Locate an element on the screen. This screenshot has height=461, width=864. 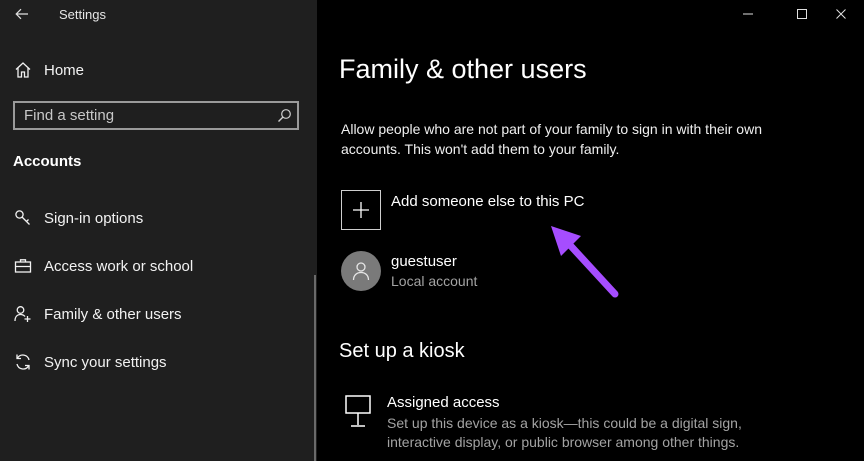
sidebar-item-label: Family & other users is located at coordinates (113, 314).